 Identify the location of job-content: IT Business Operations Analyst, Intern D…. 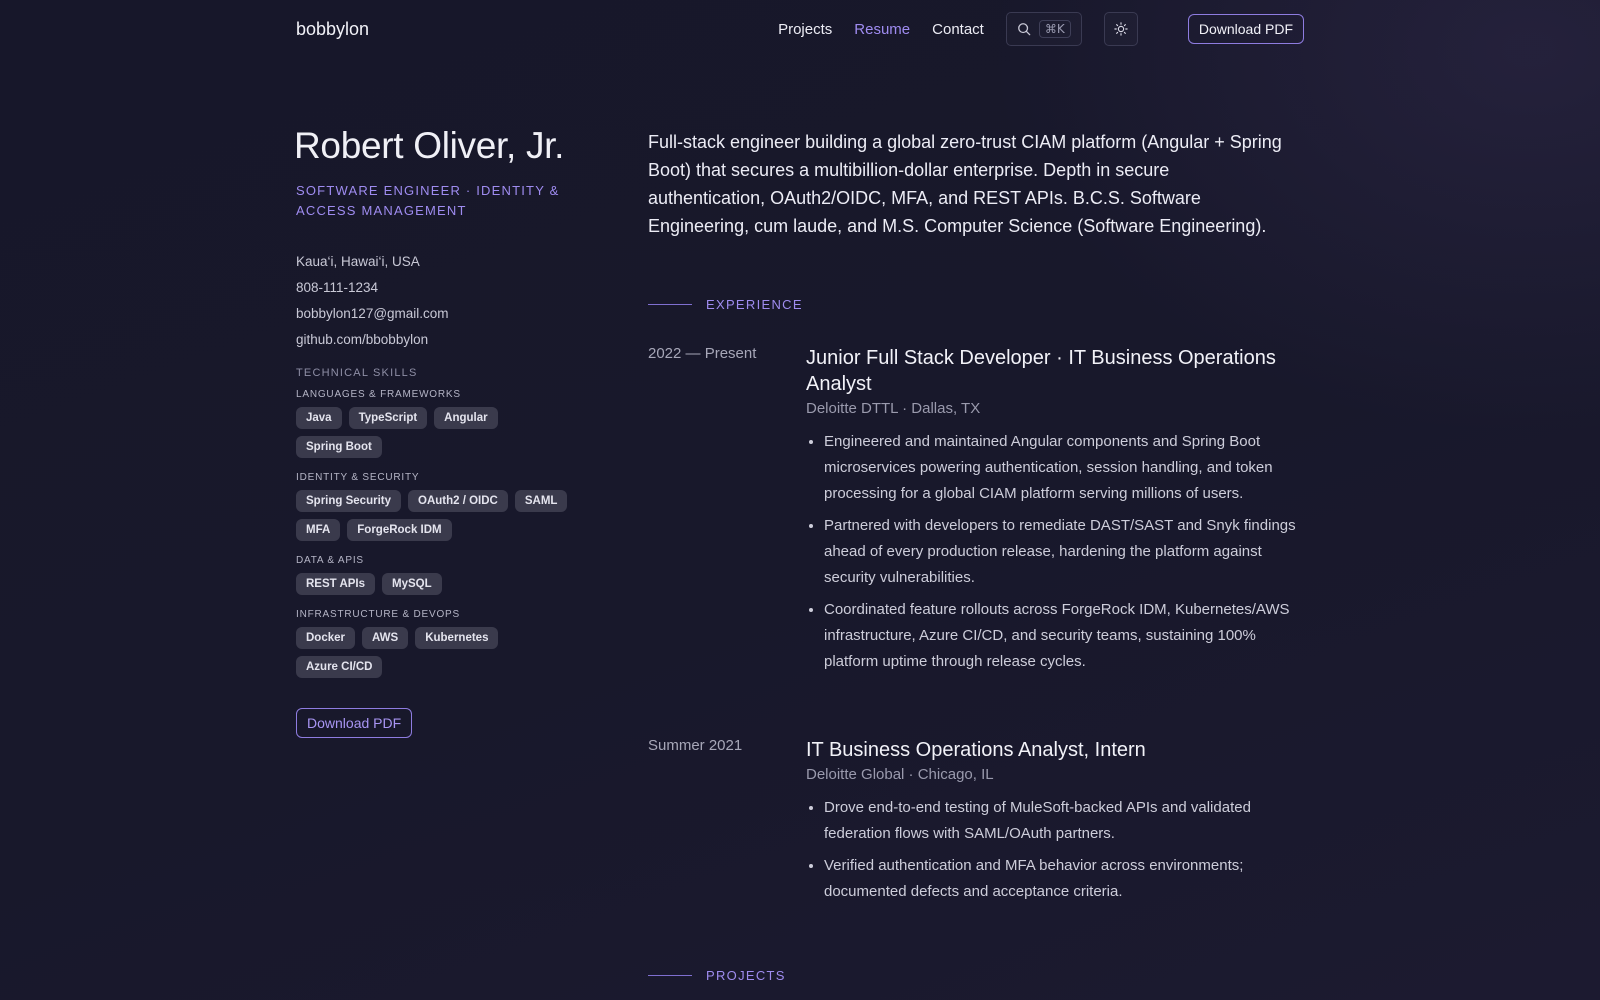
(1055, 824).